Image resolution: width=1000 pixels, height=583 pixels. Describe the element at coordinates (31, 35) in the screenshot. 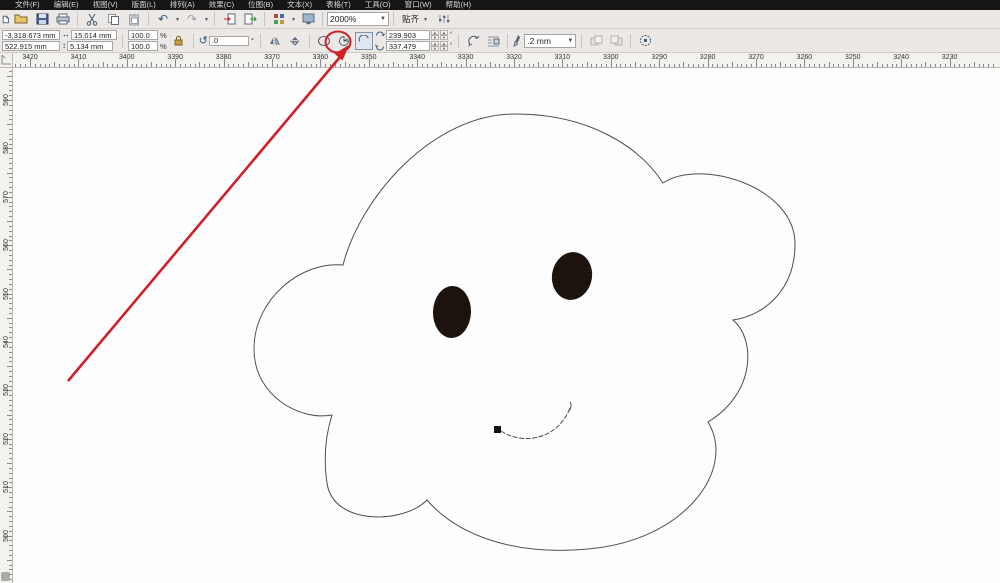

I see `position-x-field: -3,318.673 mm` at that location.